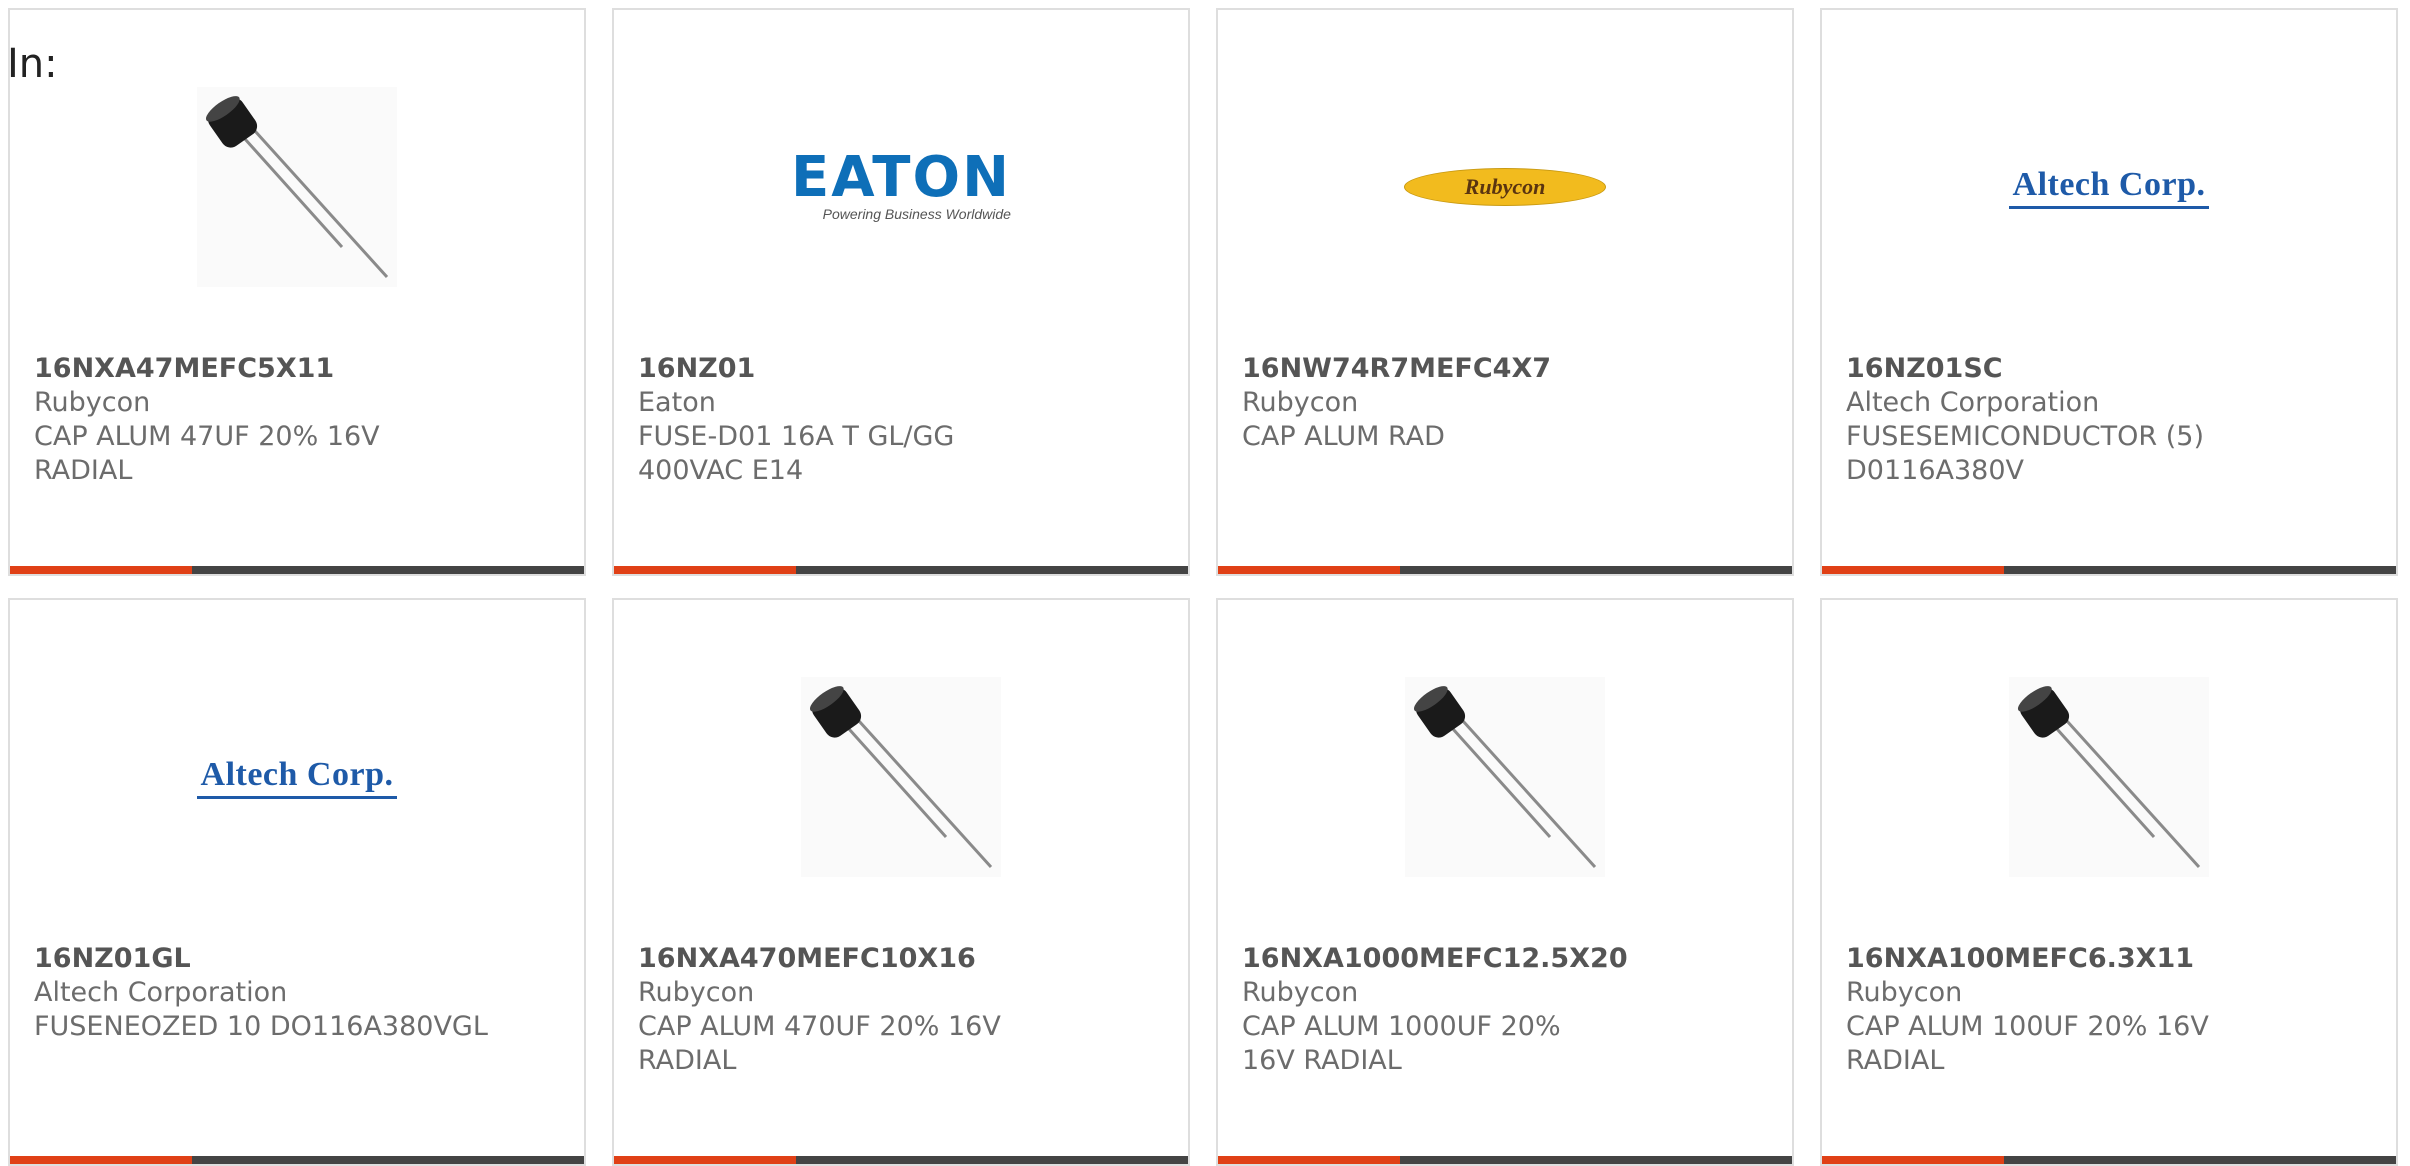  I want to click on part-number: 16NW74R7MEFC4X7, so click(1507, 369).